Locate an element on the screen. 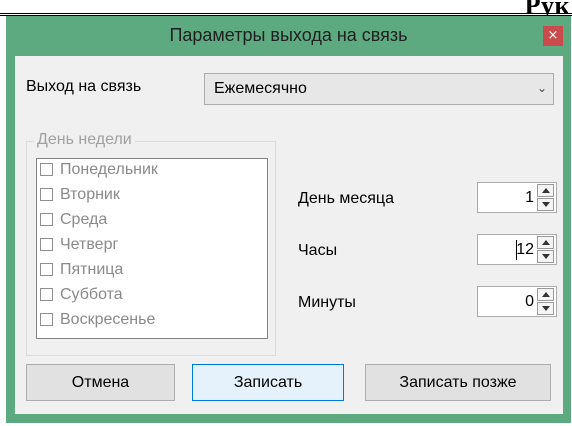 The width and height of the screenshot is (572, 426). document-rule-top is located at coordinates (286, 13).